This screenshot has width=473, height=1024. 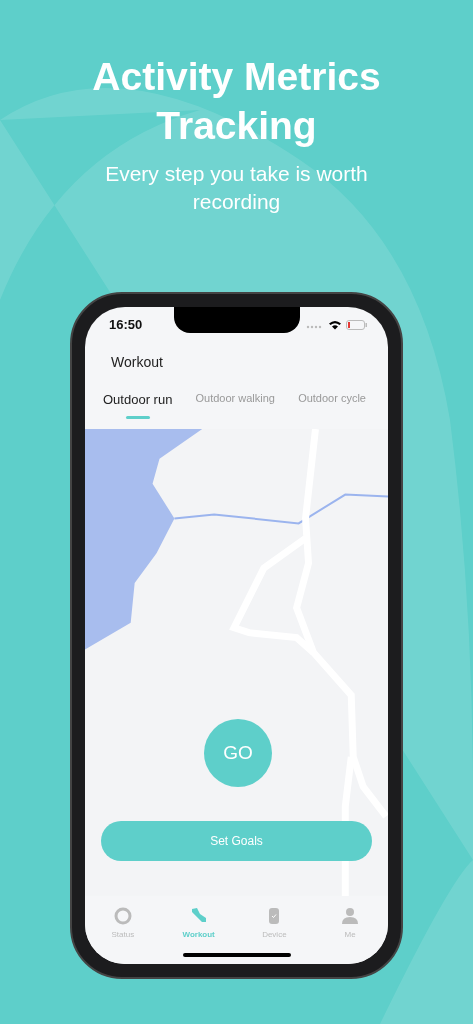 I want to click on activity-type-tab: Outdoor walking, so click(x=235, y=409).